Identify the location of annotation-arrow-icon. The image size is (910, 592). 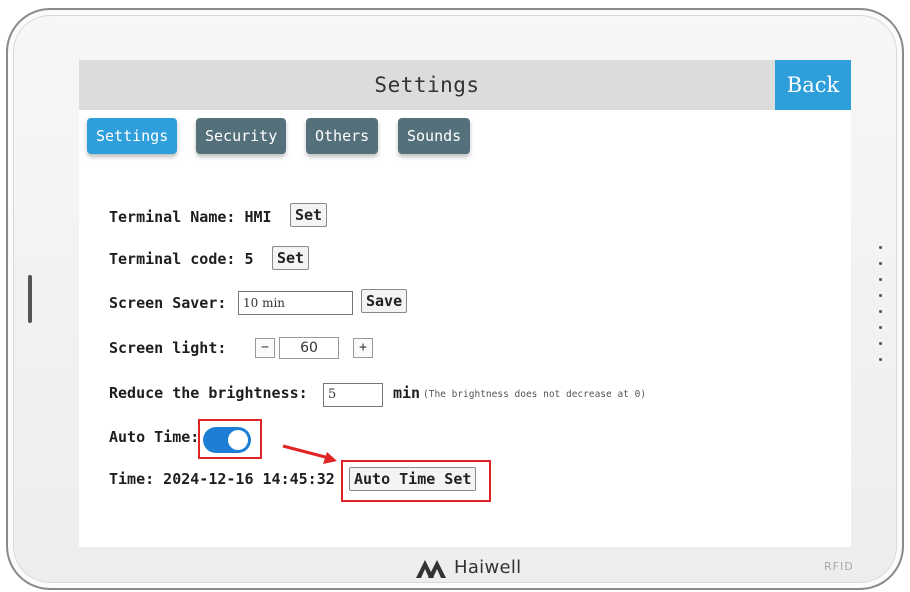
(309, 454).